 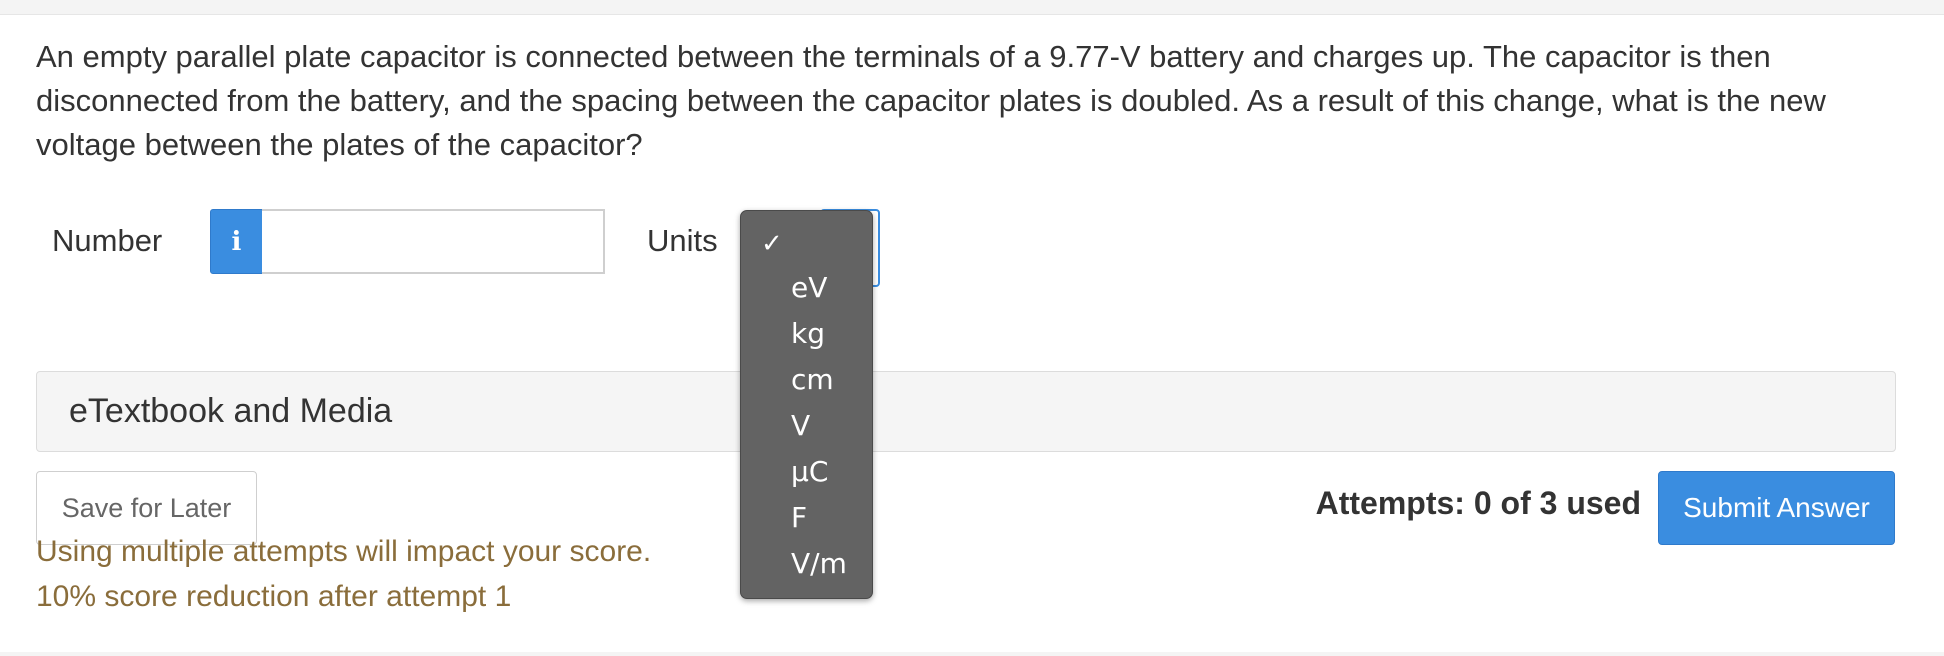 I want to click on attempts-counter: Attempts: 0 of 3 used, so click(x=1478, y=503).